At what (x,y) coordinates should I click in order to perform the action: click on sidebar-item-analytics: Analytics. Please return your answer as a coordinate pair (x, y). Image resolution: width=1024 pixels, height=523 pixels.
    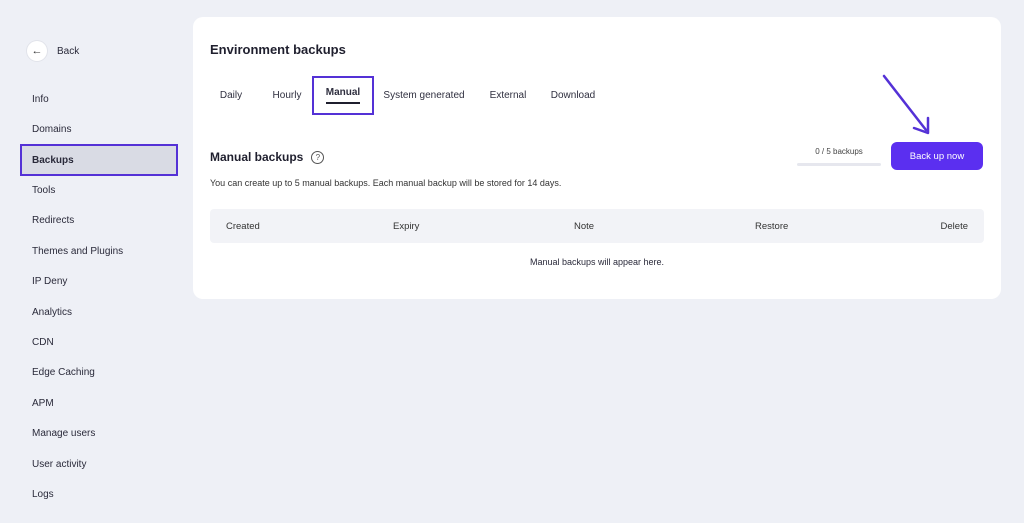
    Looking at the image, I should click on (99, 312).